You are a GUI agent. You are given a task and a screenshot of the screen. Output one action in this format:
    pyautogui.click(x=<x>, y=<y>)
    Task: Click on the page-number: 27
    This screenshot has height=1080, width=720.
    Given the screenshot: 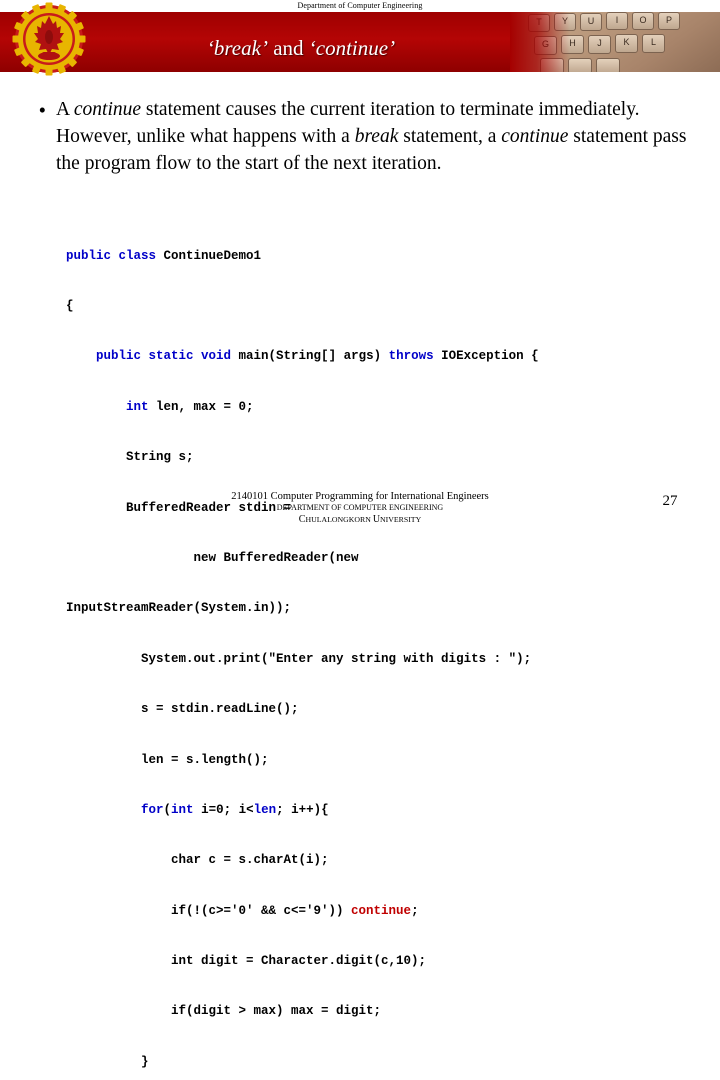 What is the action you would take?
    pyautogui.click(x=670, y=501)
    